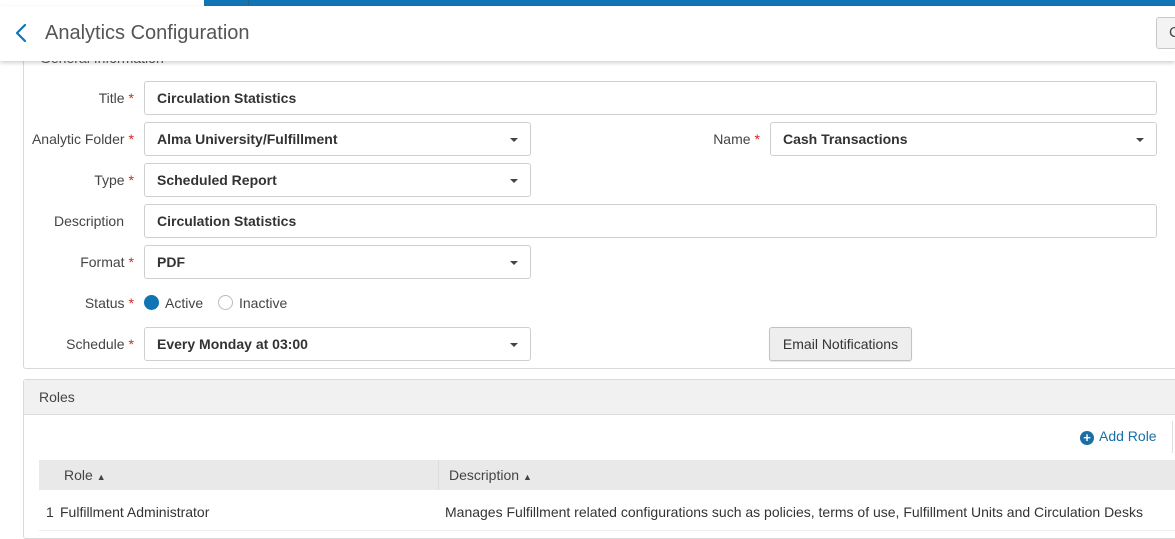 The image size is (1175, 539). Describe the element at coordinates (21, 33) in the screenshot. I see `chevron-left-icon` at that location.